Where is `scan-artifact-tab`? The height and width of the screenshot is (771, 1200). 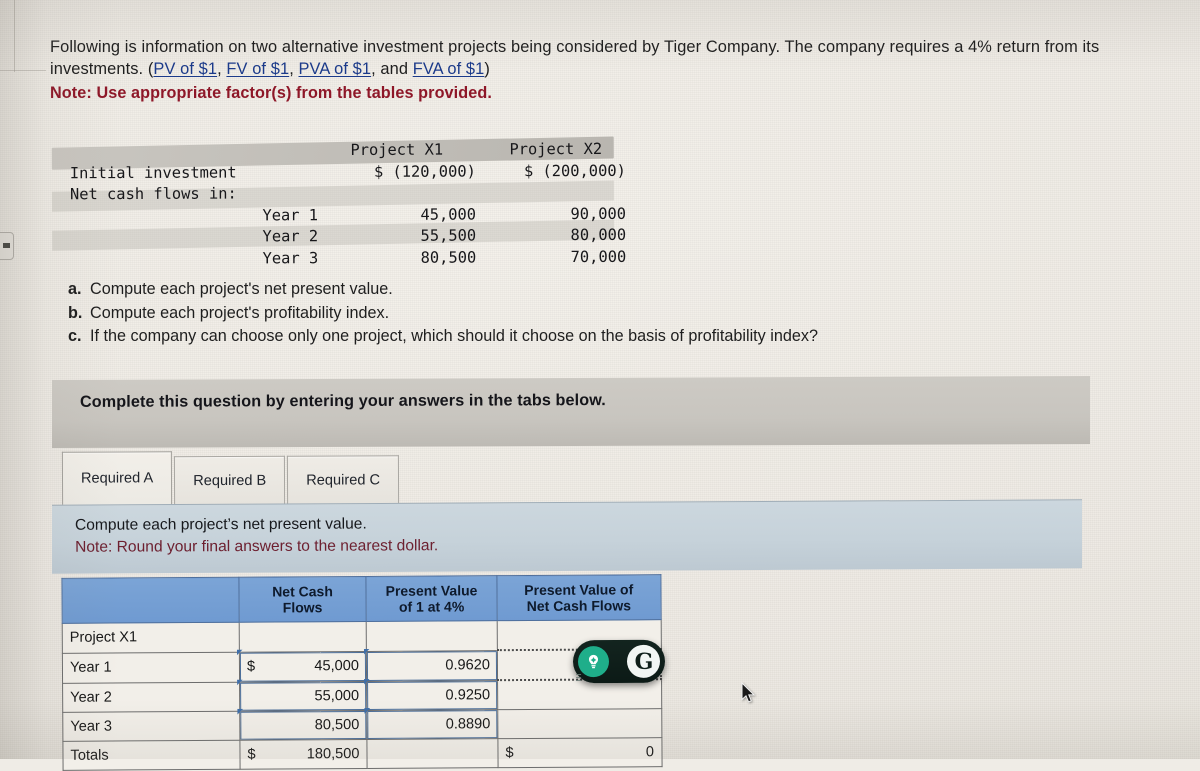 scan-artifact-tab is located at coordinates (7, 246).